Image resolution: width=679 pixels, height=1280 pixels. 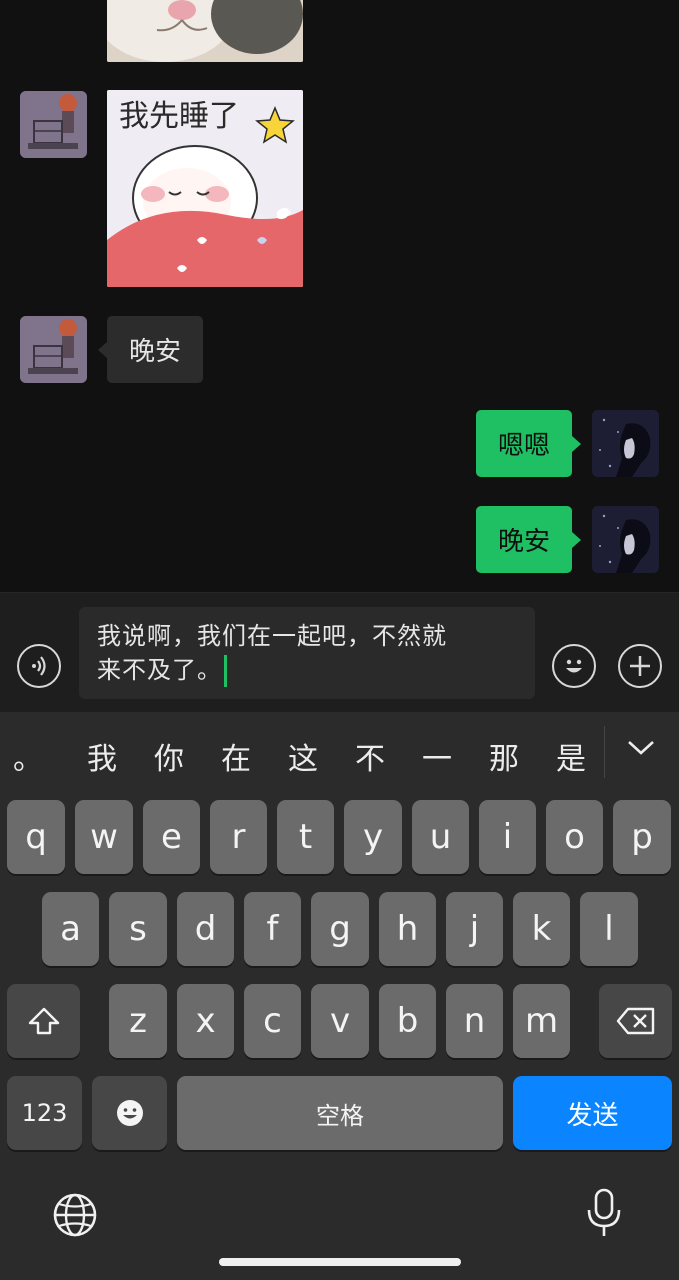 What do you see at coordinates (642, 837) in the screenshot?
I see `key-p: p` at bounding box center [642, 837].